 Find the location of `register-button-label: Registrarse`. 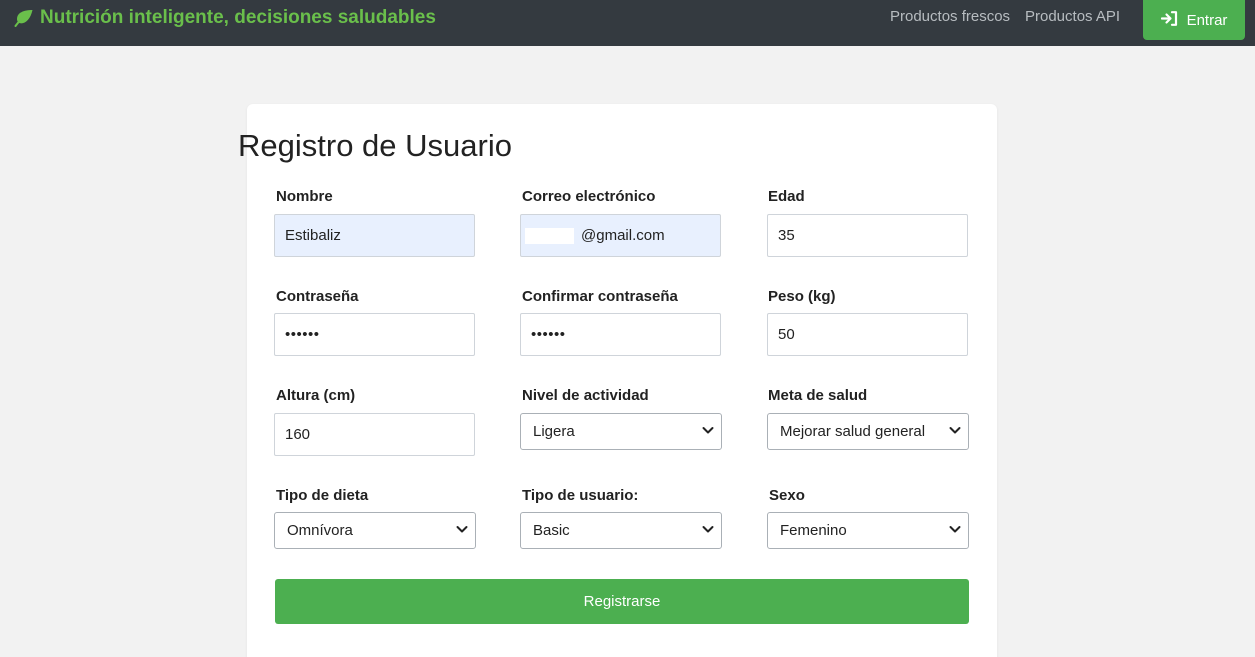

register-button-label: Registrarse is located at coordinates (622, 601).